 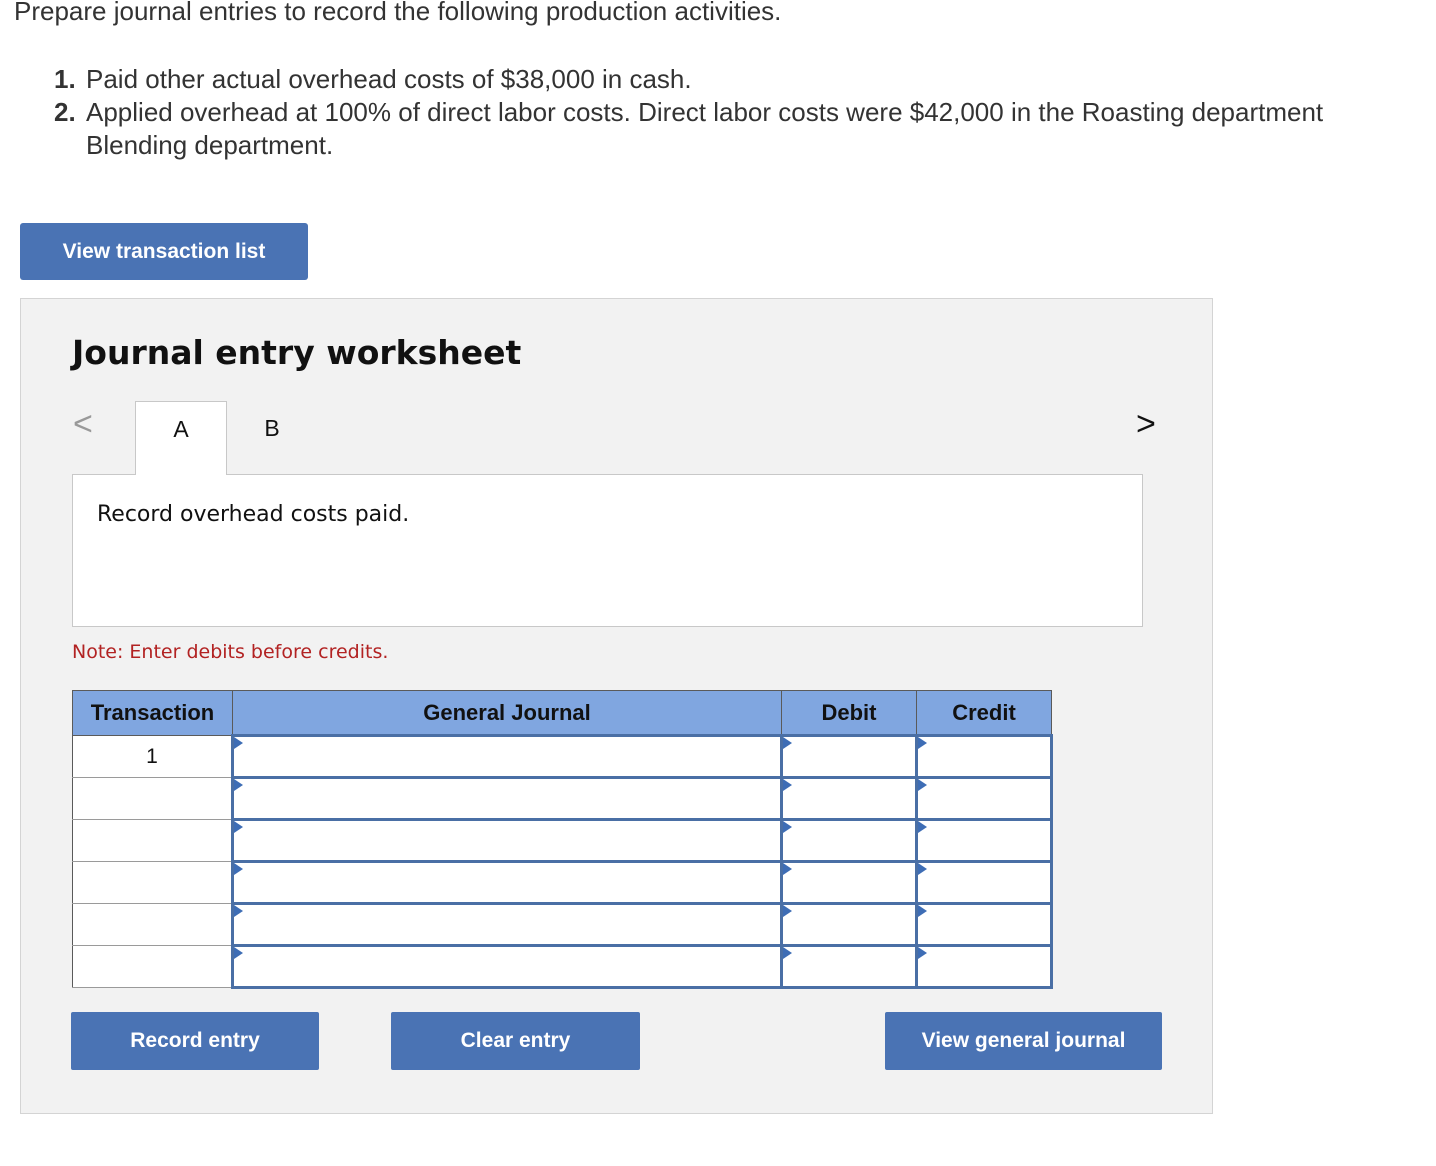 I want to click on tab-b: B, so click(x=272, y=438).